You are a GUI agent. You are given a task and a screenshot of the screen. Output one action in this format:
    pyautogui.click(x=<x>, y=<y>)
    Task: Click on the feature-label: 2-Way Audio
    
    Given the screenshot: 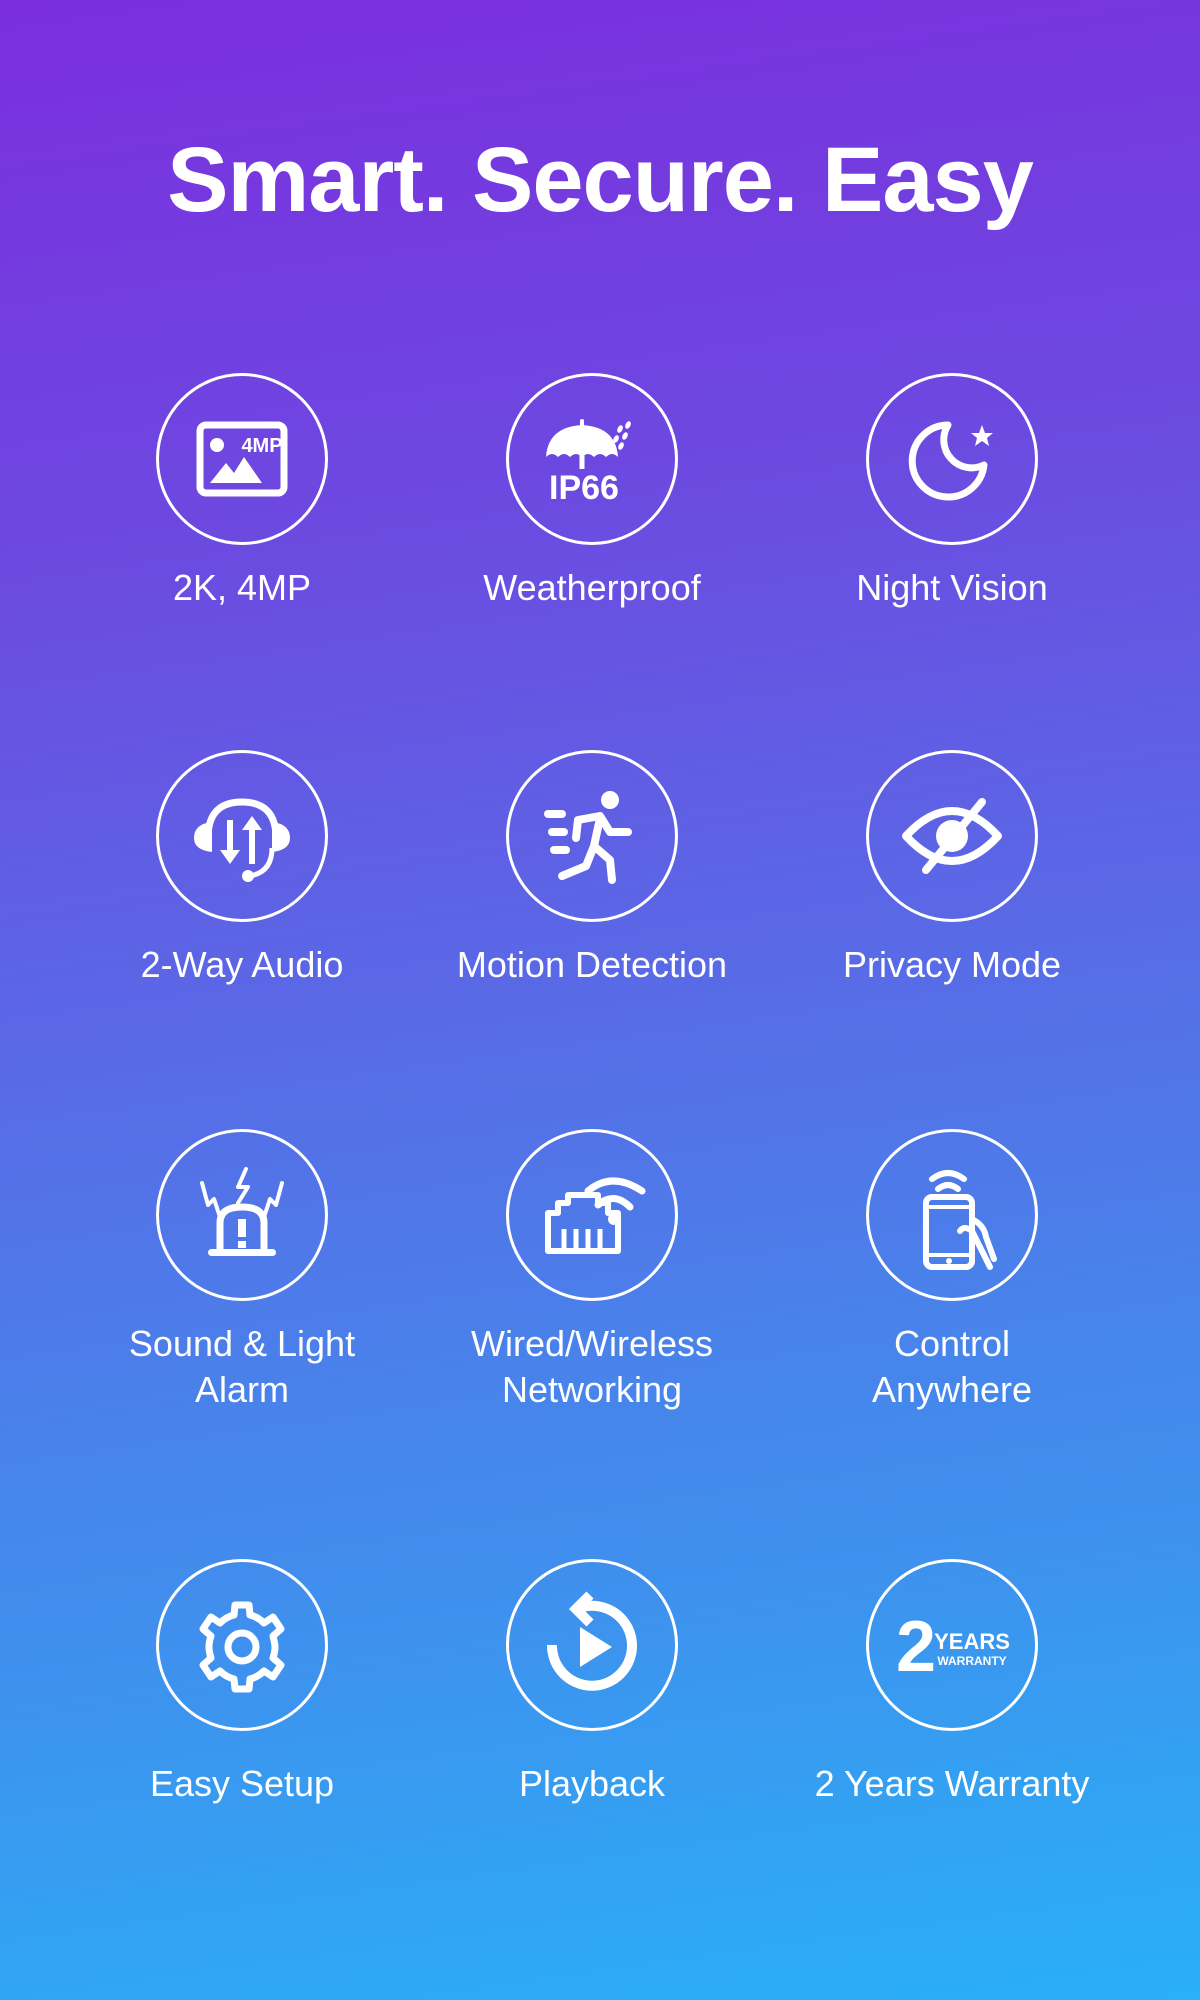 What is the action you would take?
    pyautogui.click(x=242, y=964)
    